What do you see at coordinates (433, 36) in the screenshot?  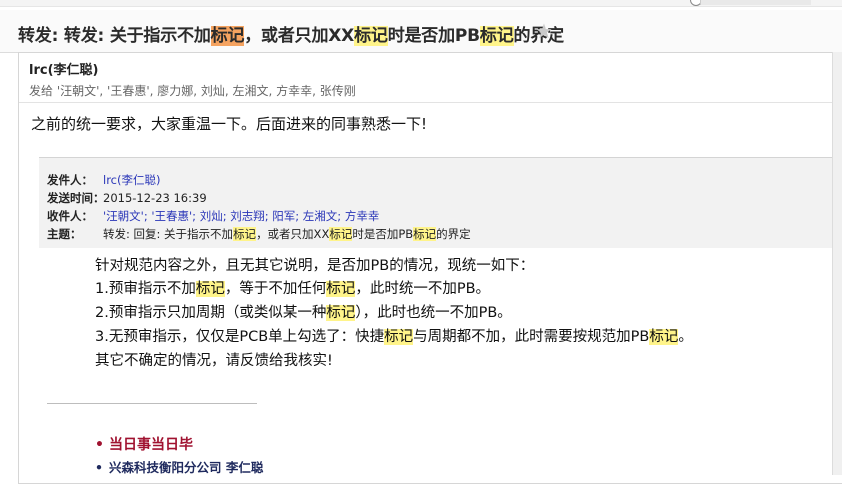 I see `subject-text: 时是否加PB` at bounding box center [433, 36].